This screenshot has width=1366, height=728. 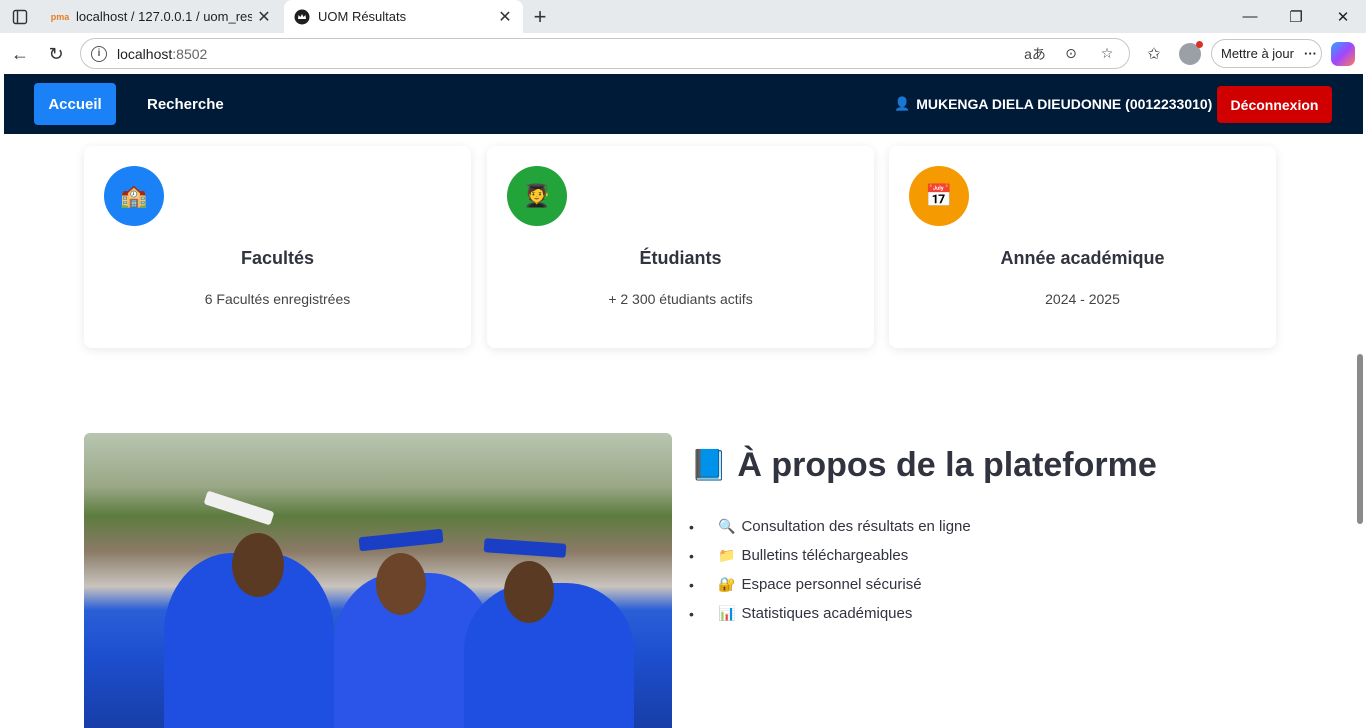 What do you see at coordinates (727, 526) in the screenshot?
I see `magnifier-icon: 🔍` at bounding box center [727, 526].